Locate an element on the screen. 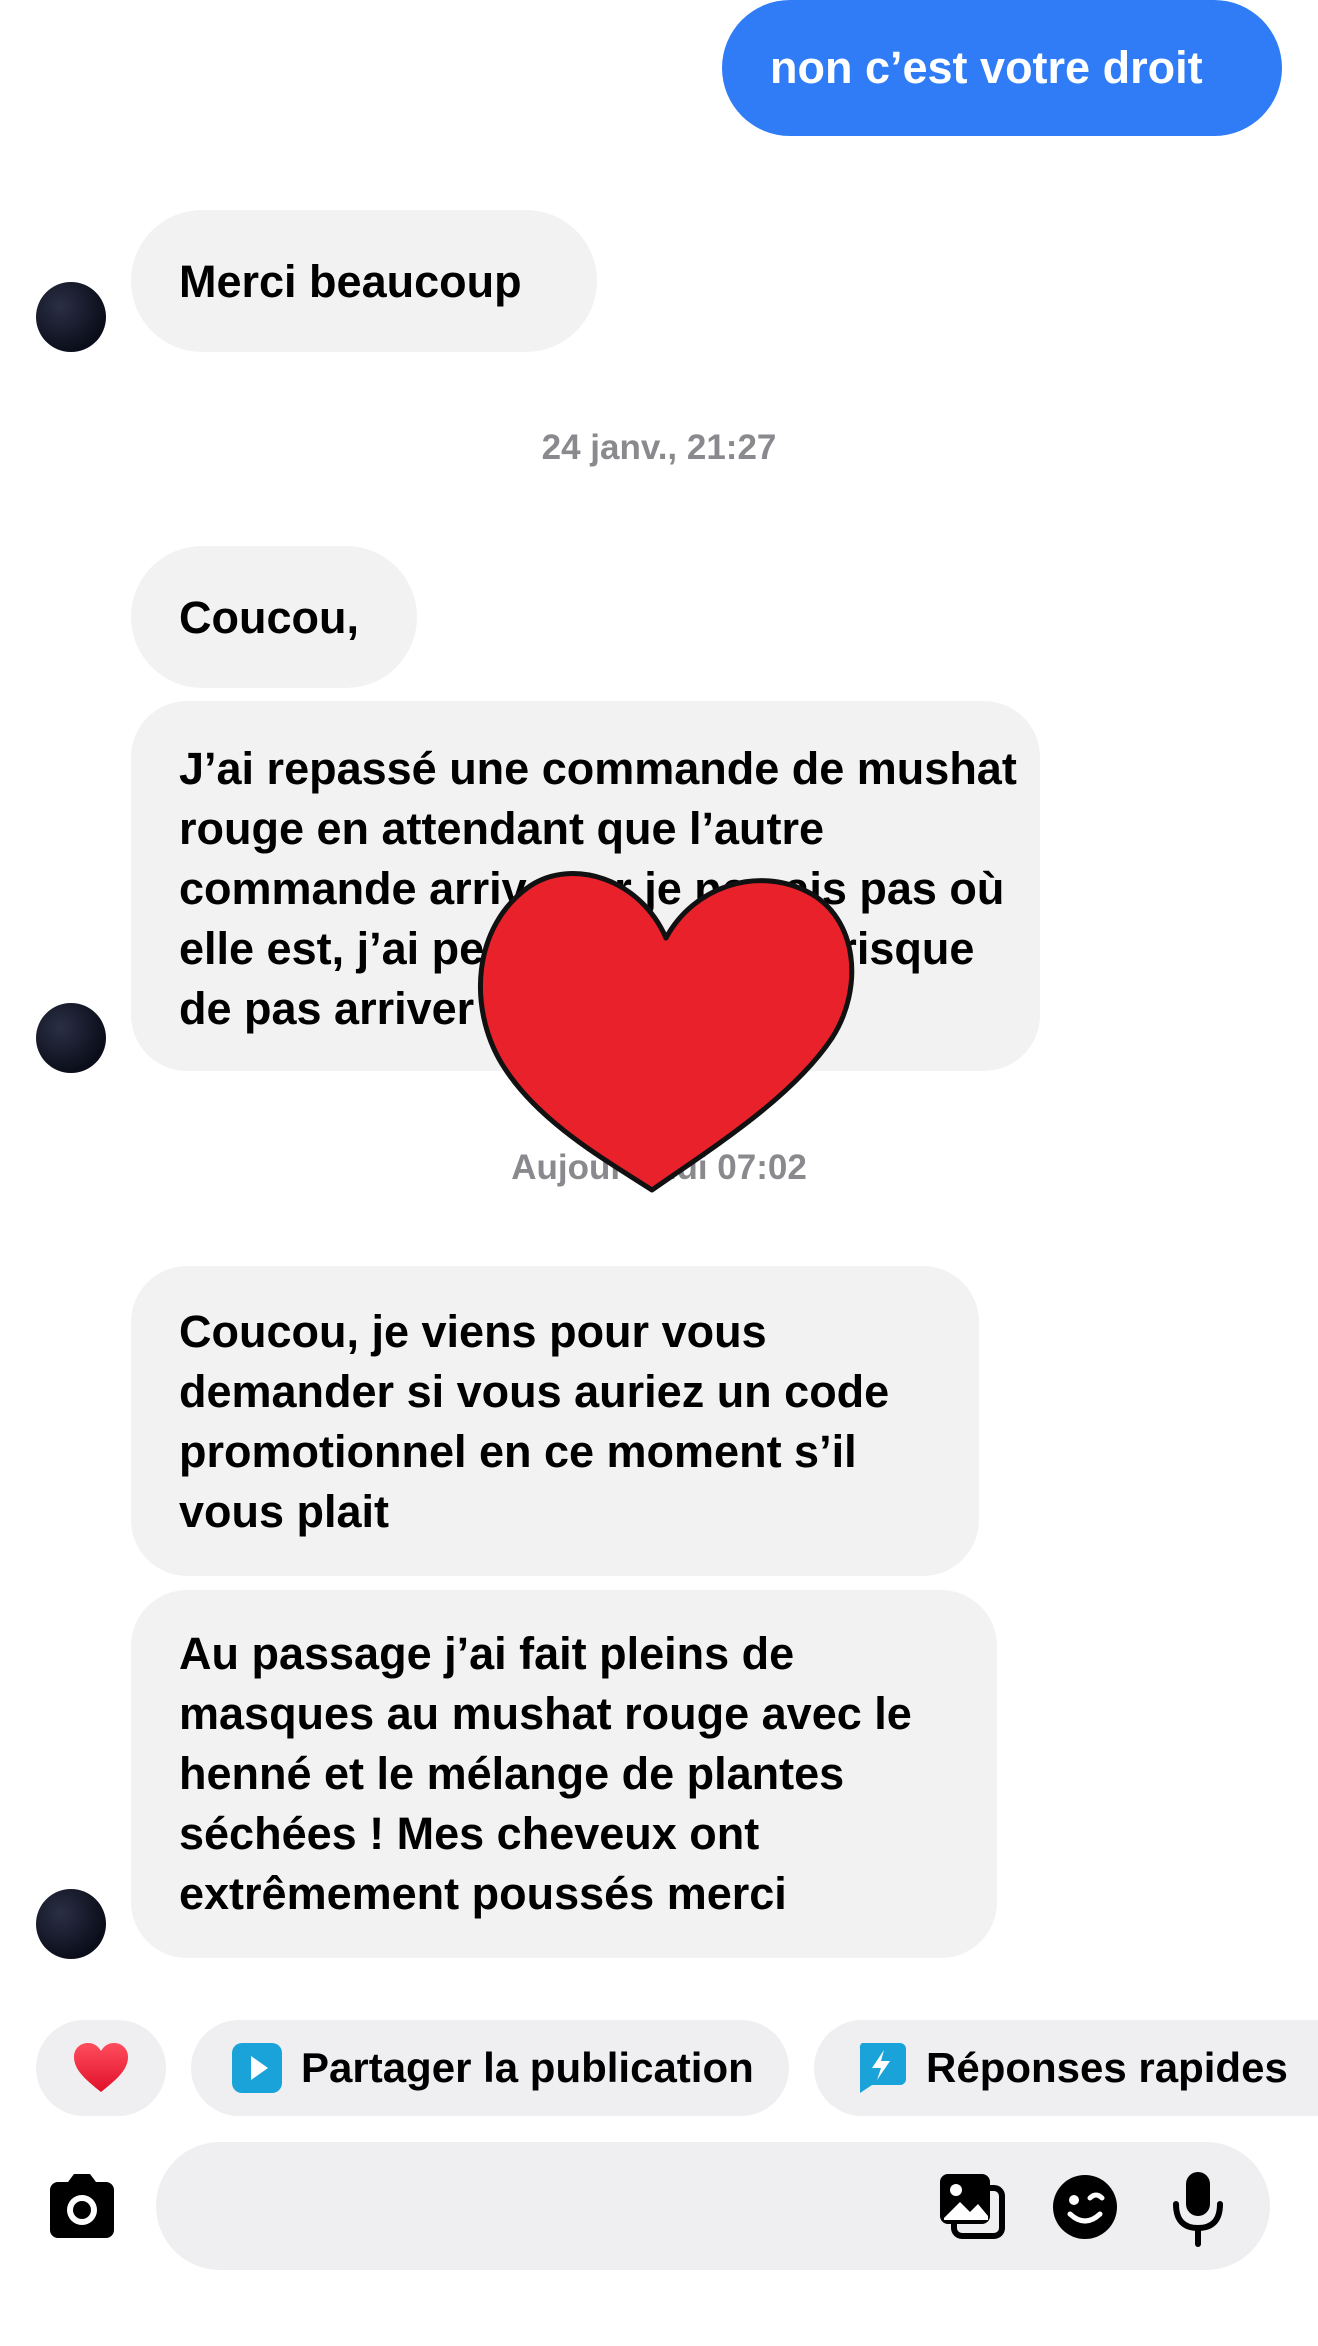 Image resolution: width=1318 pixels, height=2346 pixels. share-post-button: Partager la publication is located at coordinates (490, 2068).